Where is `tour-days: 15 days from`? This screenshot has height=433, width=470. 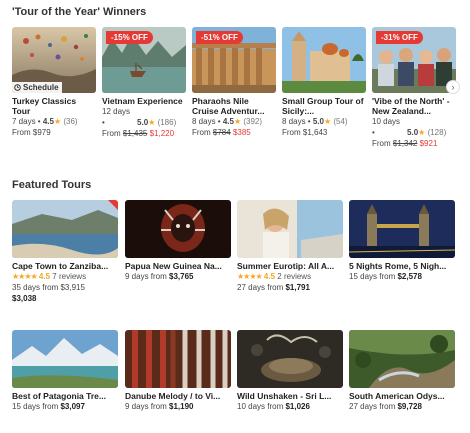 tour-days: 15 days from is located at coordinates (35, 406).